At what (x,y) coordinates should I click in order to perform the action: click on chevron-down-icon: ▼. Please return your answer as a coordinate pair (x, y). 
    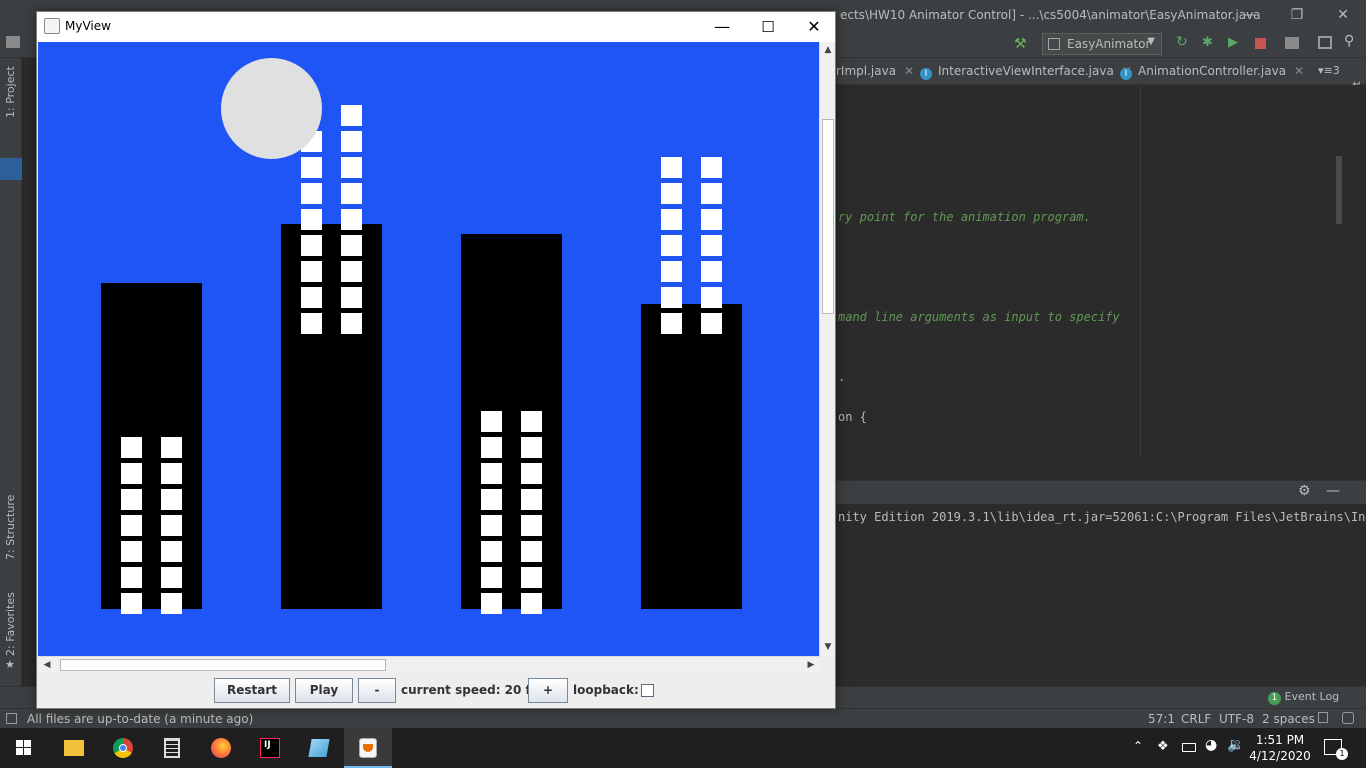
    Looking at the image, I should click on (1151, 41).